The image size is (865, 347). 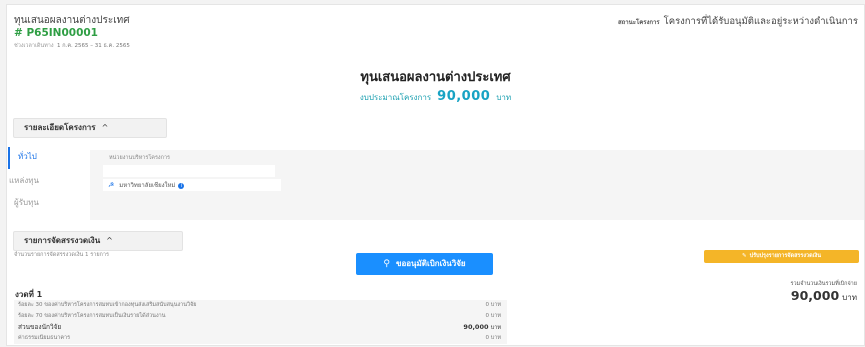 I want to click on allocation-section-label: รายการจัดสรรงวดเงิน, so click(x=62, y=240).